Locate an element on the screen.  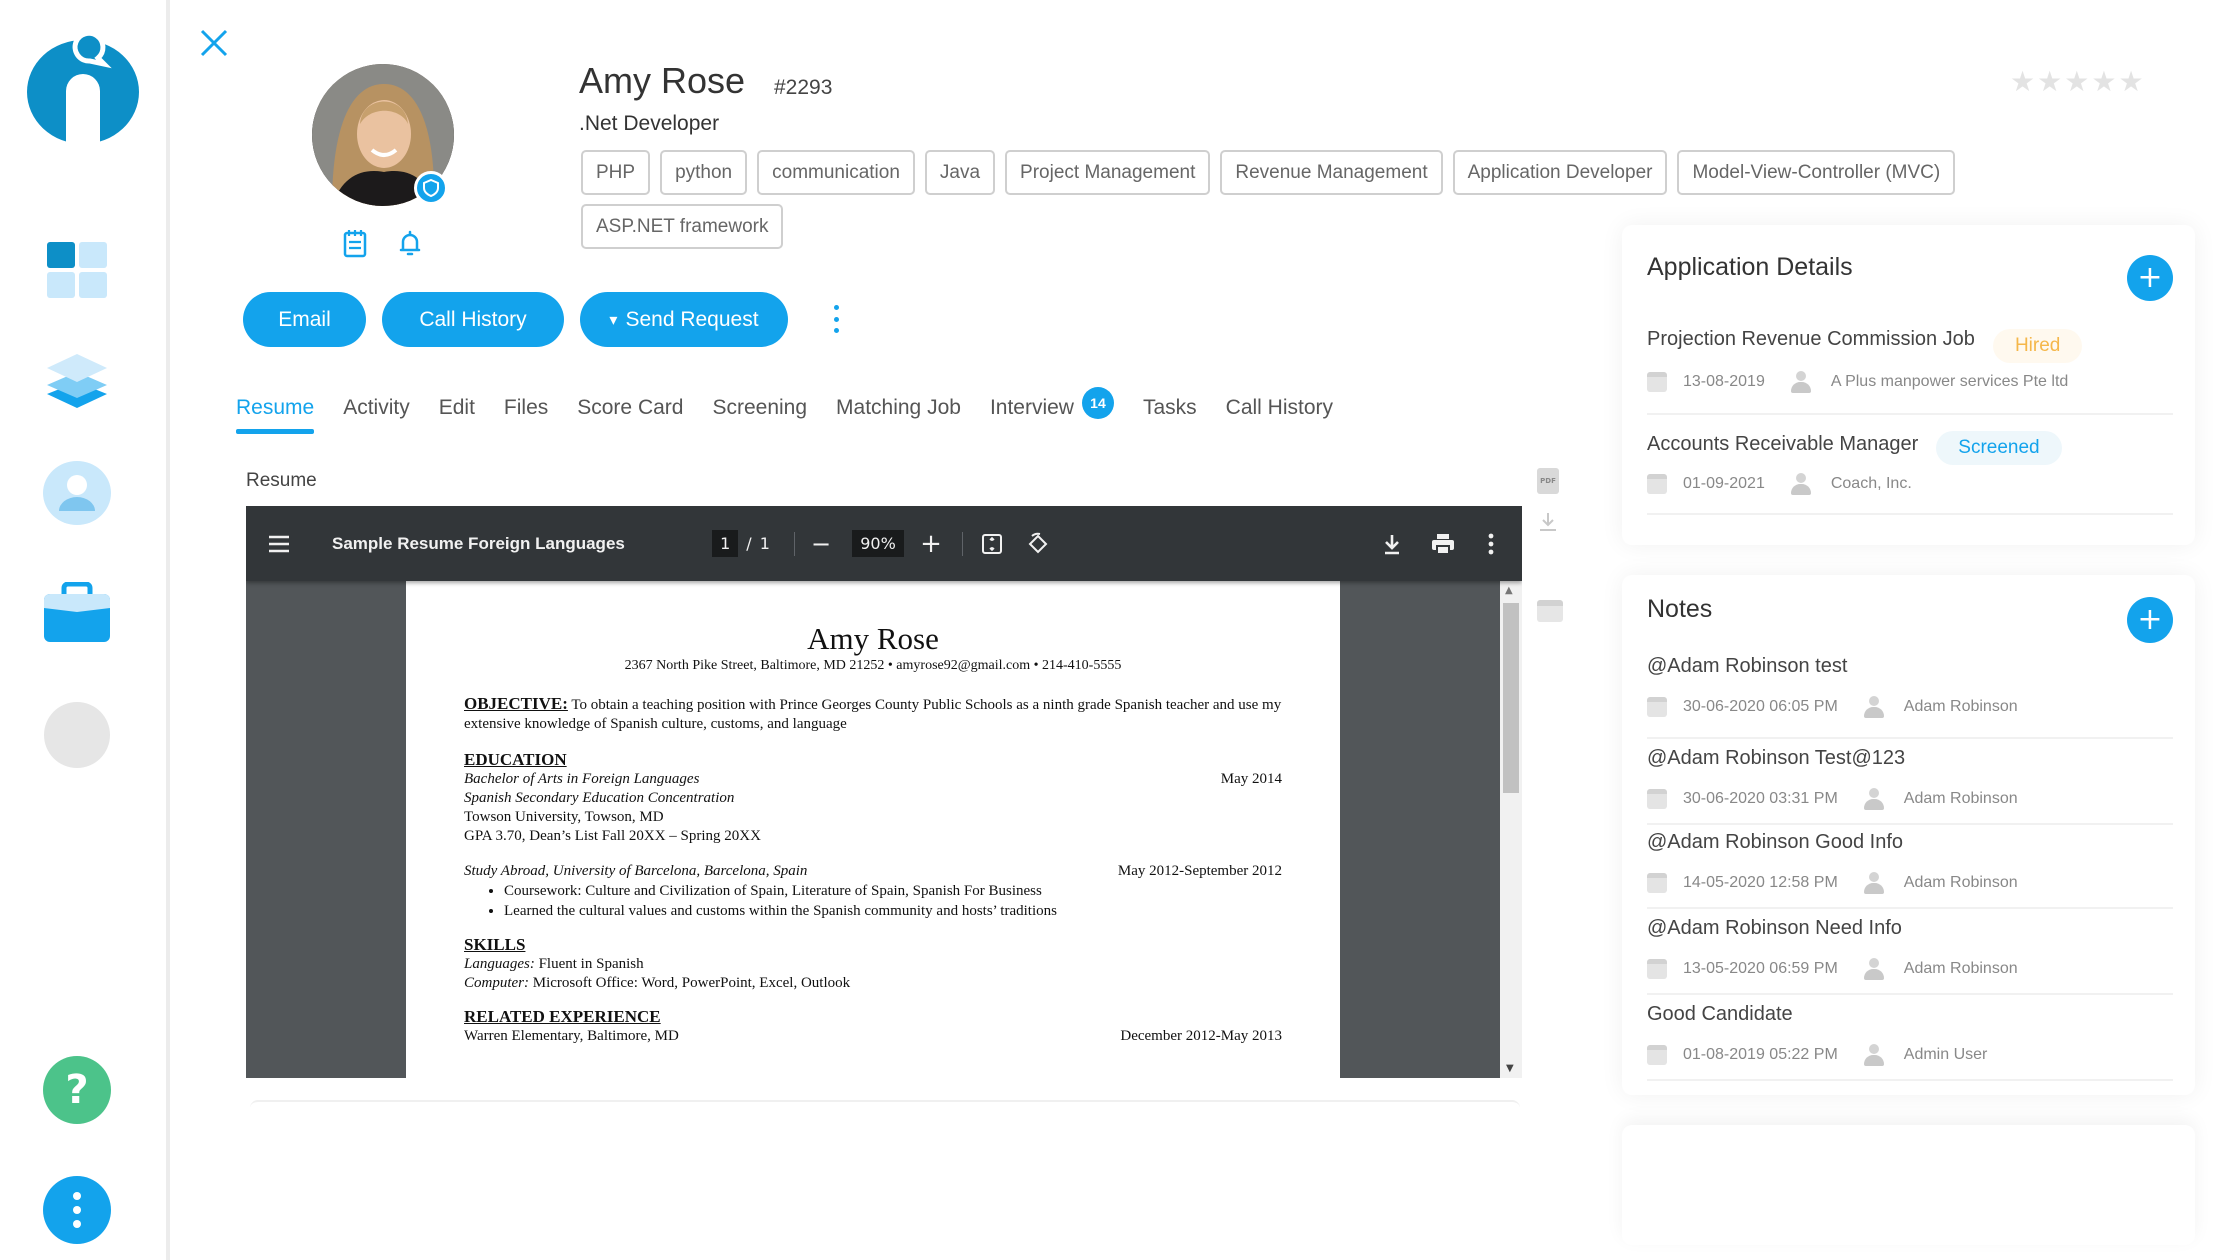
tab-resume: Resume is located at coordinates (275, 415).